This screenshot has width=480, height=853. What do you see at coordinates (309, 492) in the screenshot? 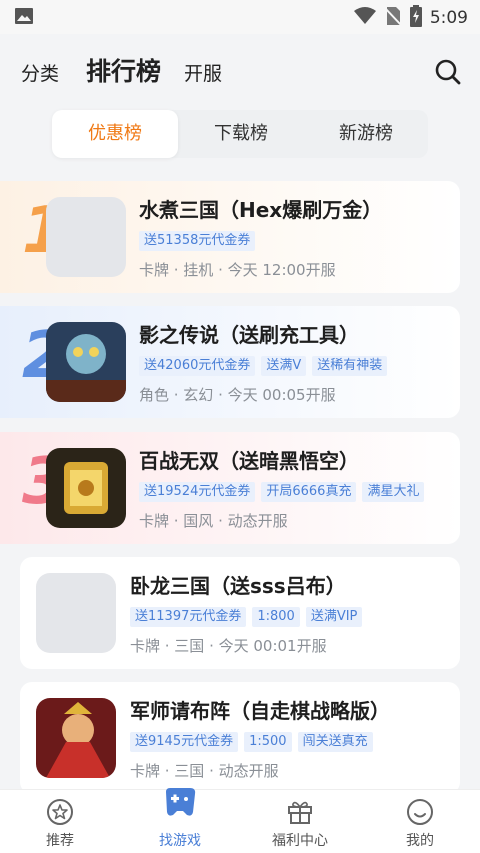
I see `game-tag: 开局6666真充` at bounding box center [309, 492].